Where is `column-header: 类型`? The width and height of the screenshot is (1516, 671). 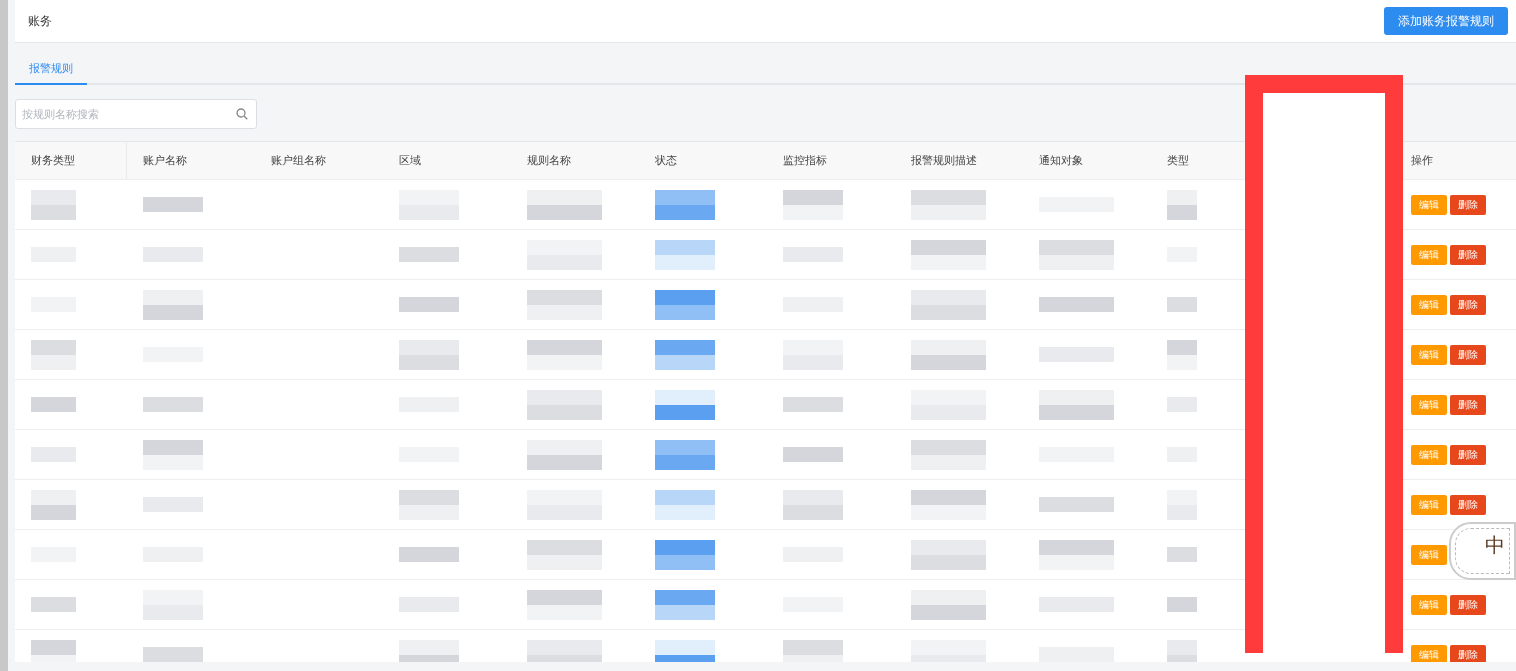
column-header: 类型 is located at coordinates (1178, 160).